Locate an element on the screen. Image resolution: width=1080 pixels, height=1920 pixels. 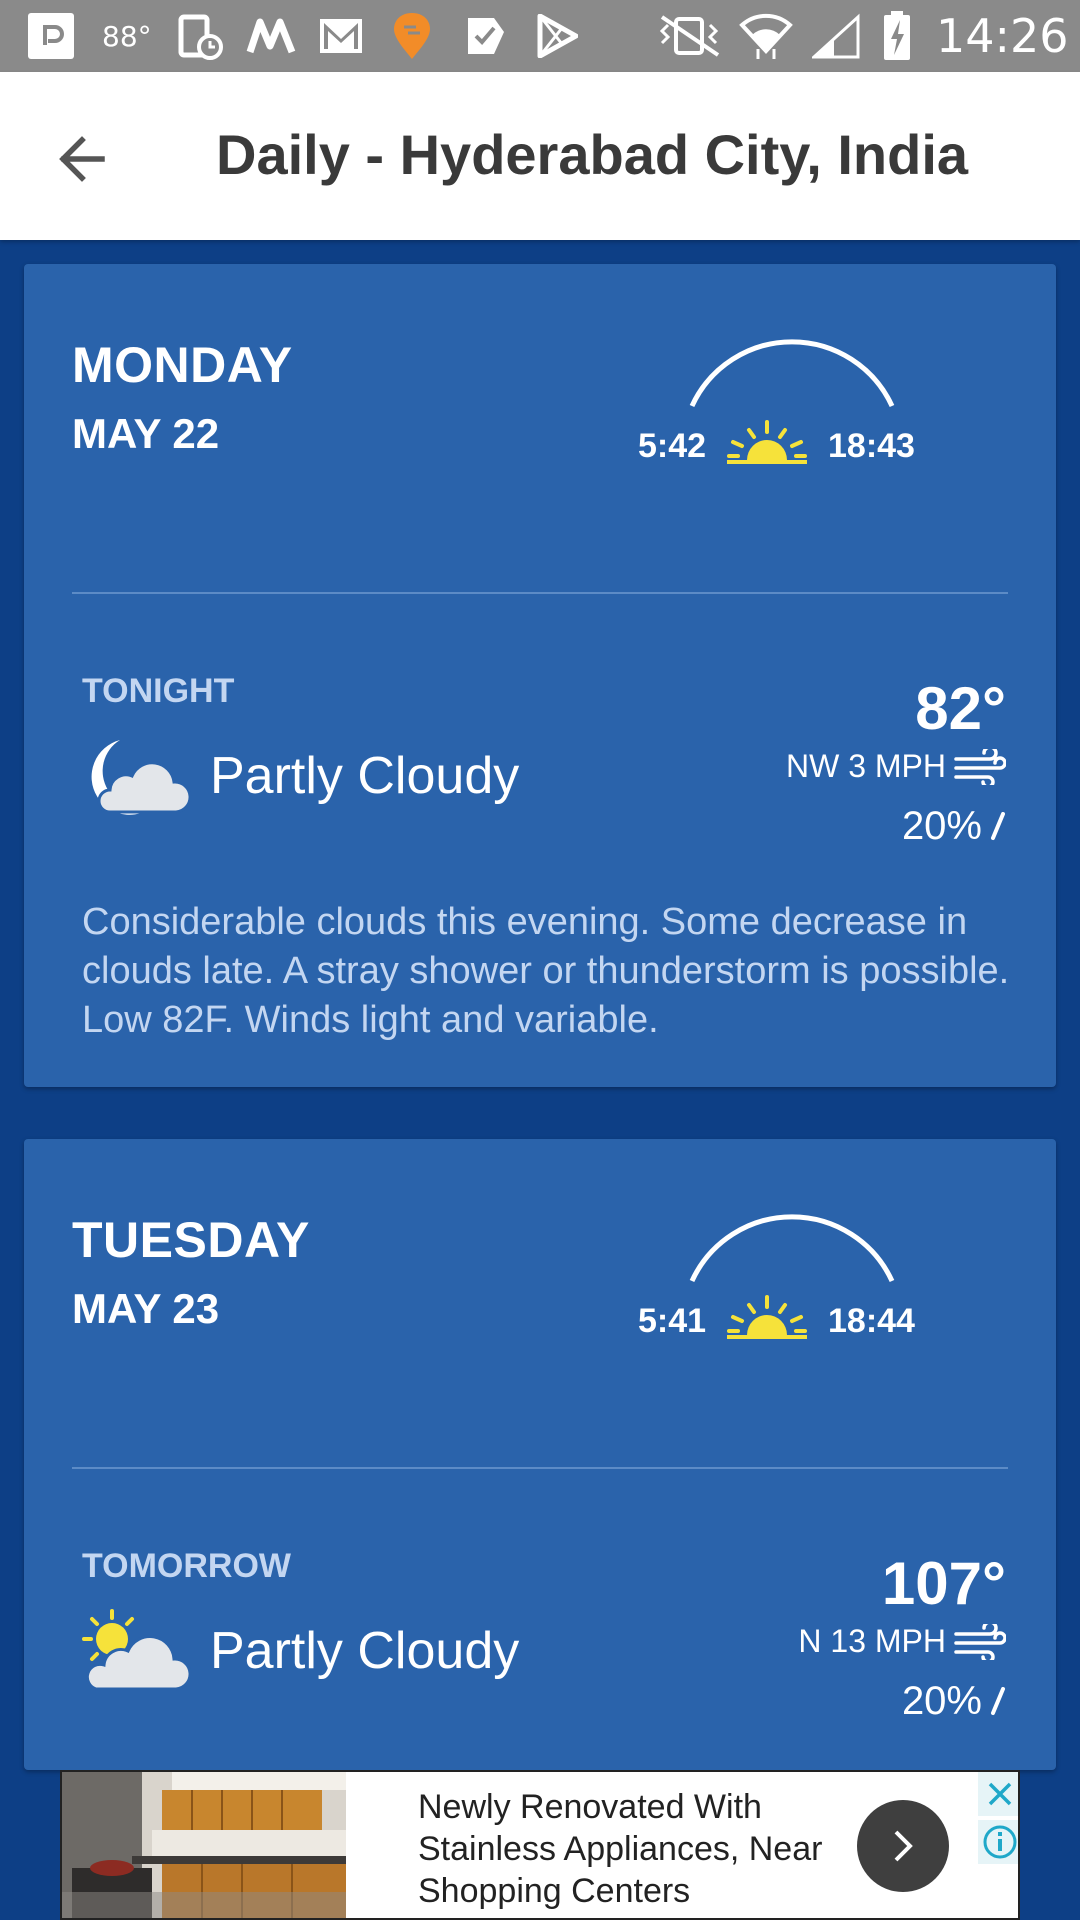
day-name: TUESDAY is located at coordinates (191, 1240).